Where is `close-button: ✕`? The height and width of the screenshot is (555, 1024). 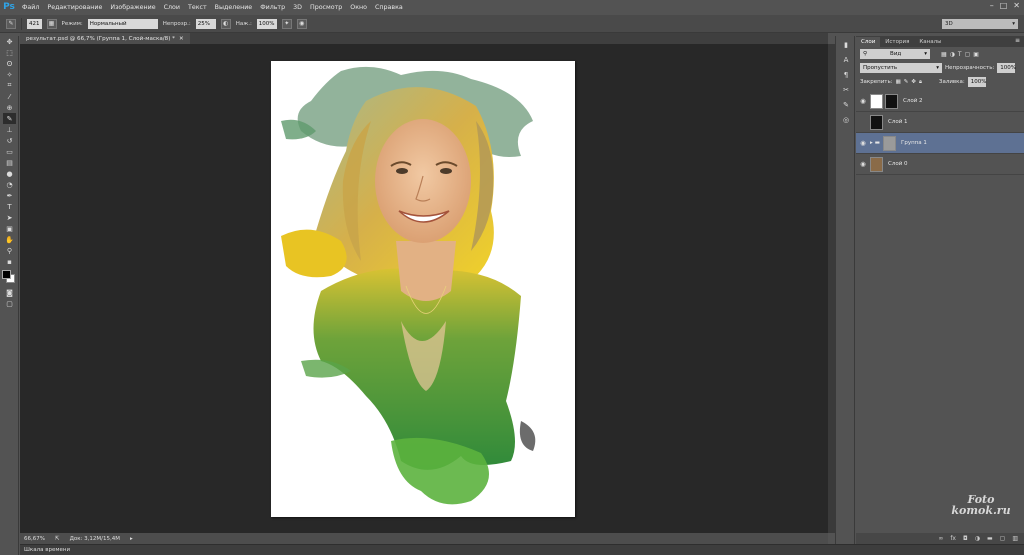
close-button: ✕ is located at coordinates (1016, 5).